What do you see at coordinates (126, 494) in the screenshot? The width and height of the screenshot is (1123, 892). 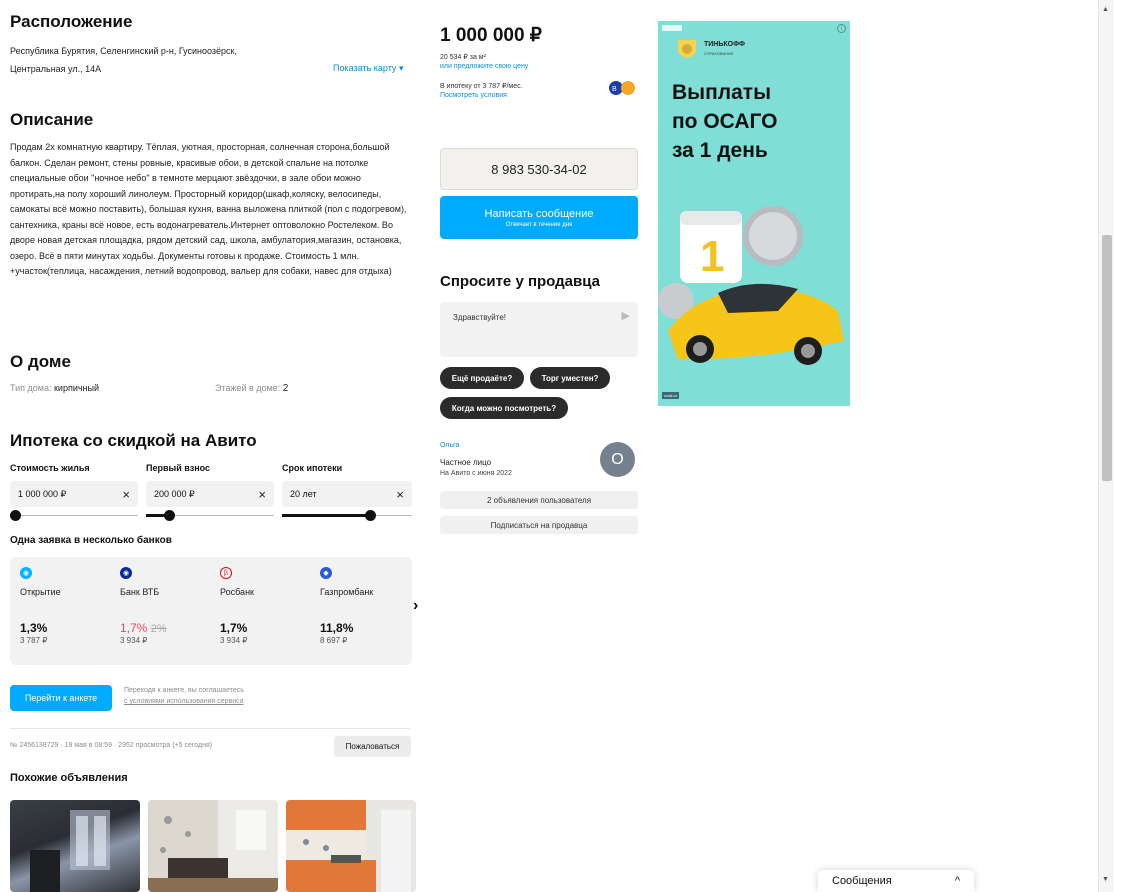 I see `clear-cost-icon: ×` at bounding box center [126, 494].